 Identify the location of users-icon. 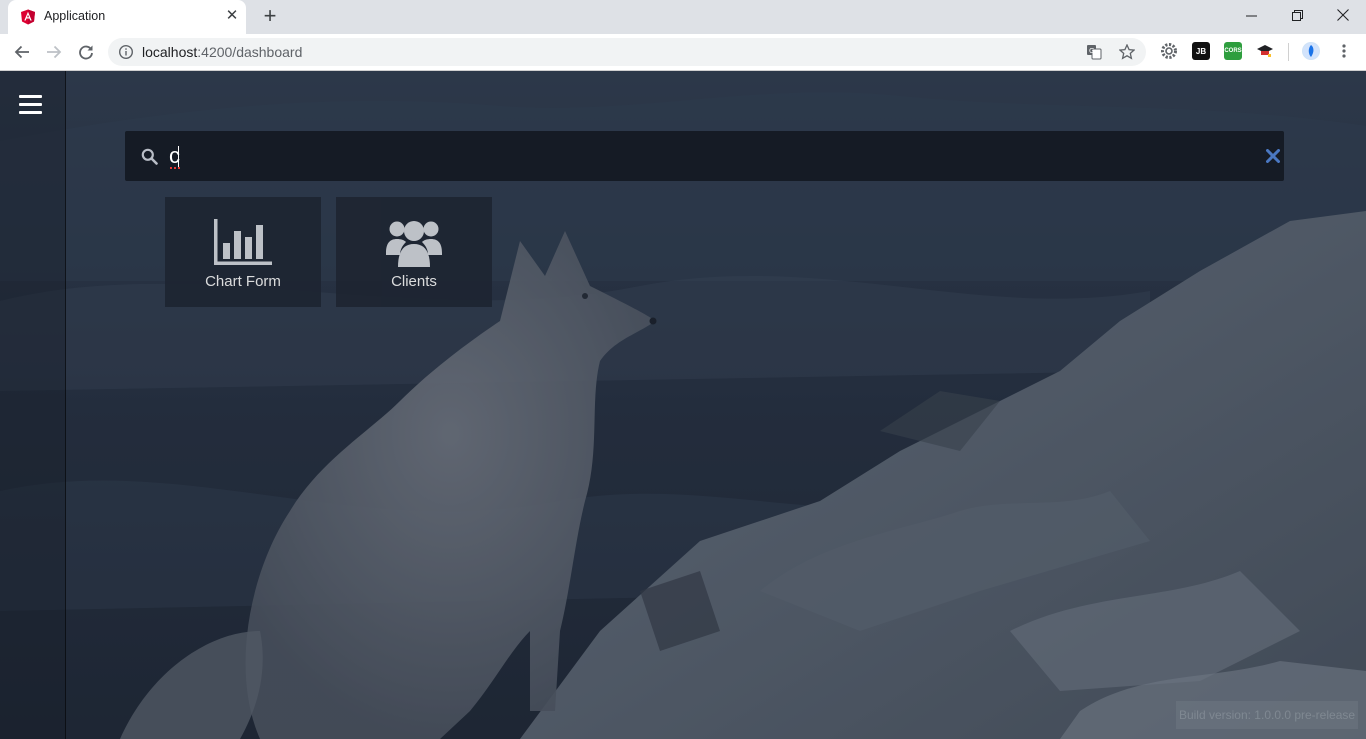
(414, 242).